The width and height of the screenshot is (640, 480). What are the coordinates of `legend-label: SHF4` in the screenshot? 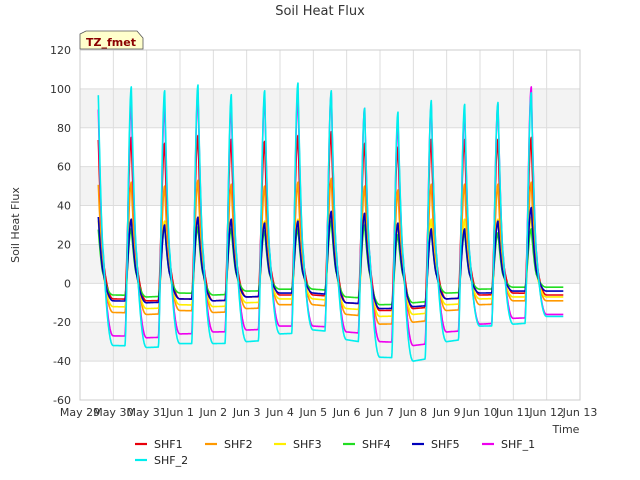 It's located at (376, 444).